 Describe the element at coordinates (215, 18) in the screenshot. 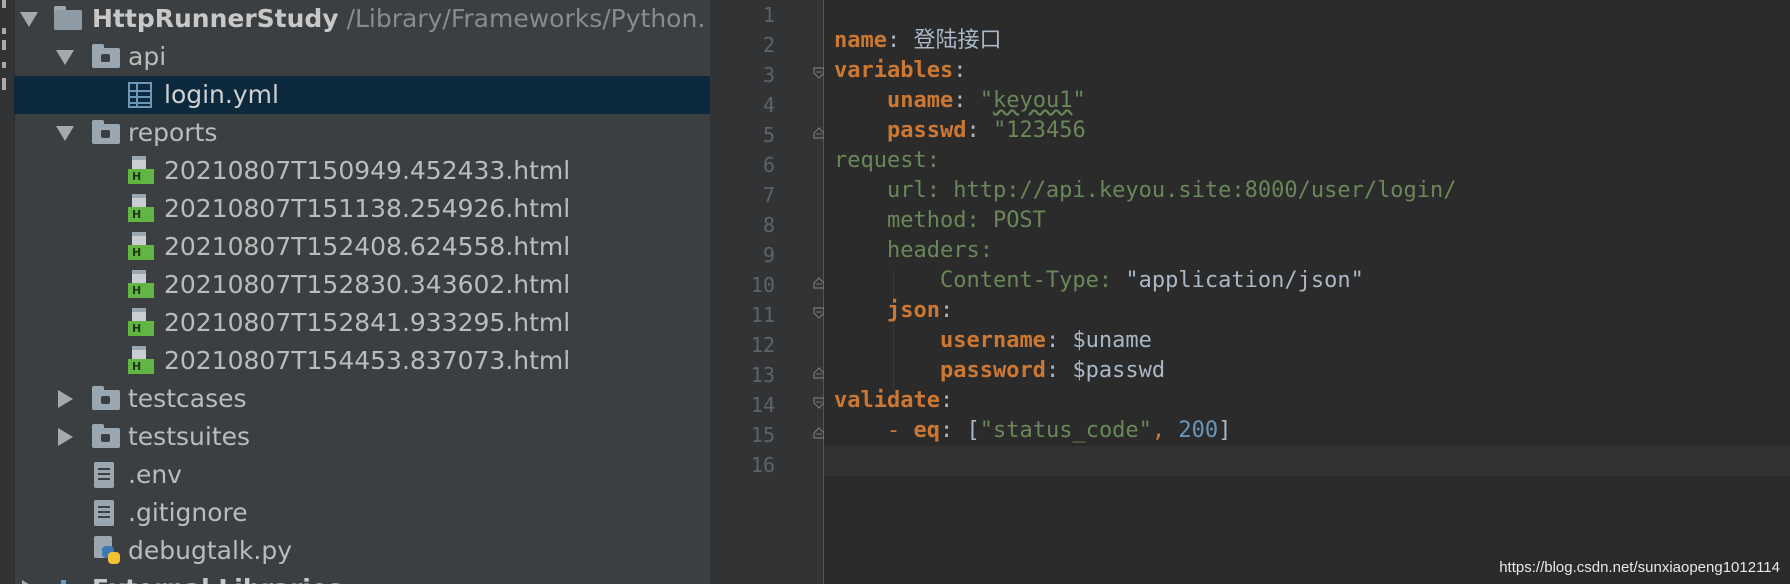

I see `project-name: HttpRunnerStudy` at that location.